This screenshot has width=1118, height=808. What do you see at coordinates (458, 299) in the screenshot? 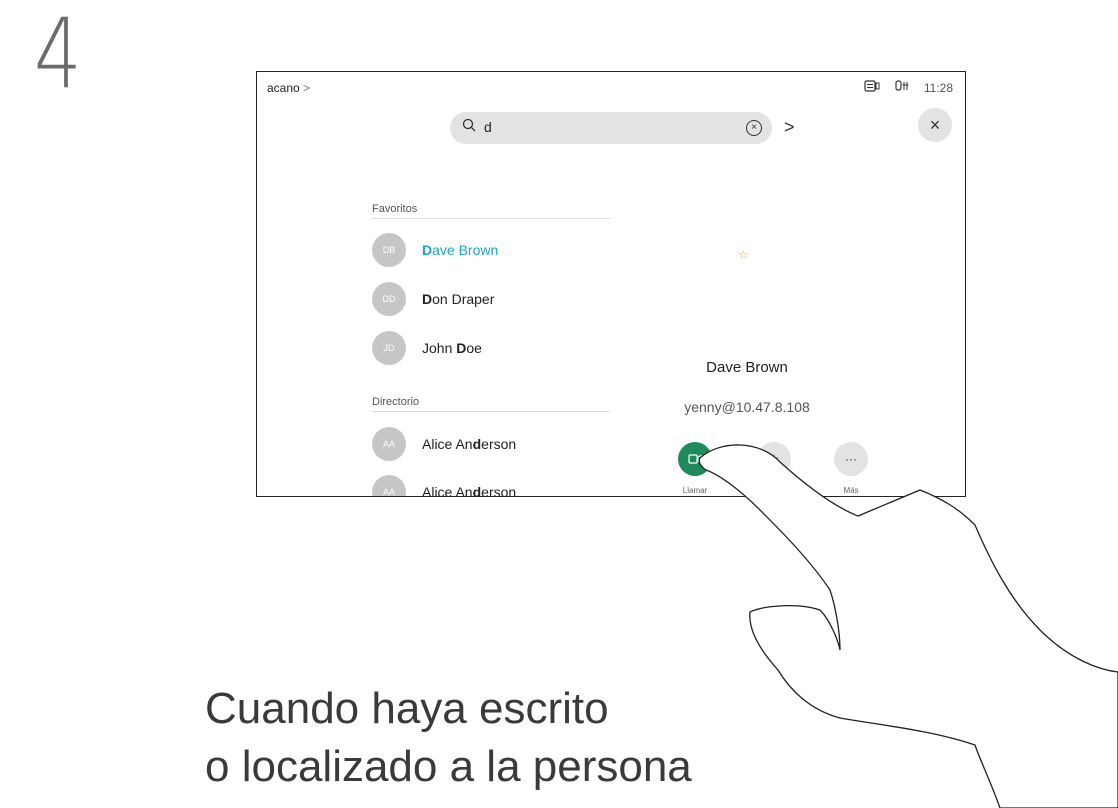
I see `contact-name: Don Draper` at bounding box center [458, 299].